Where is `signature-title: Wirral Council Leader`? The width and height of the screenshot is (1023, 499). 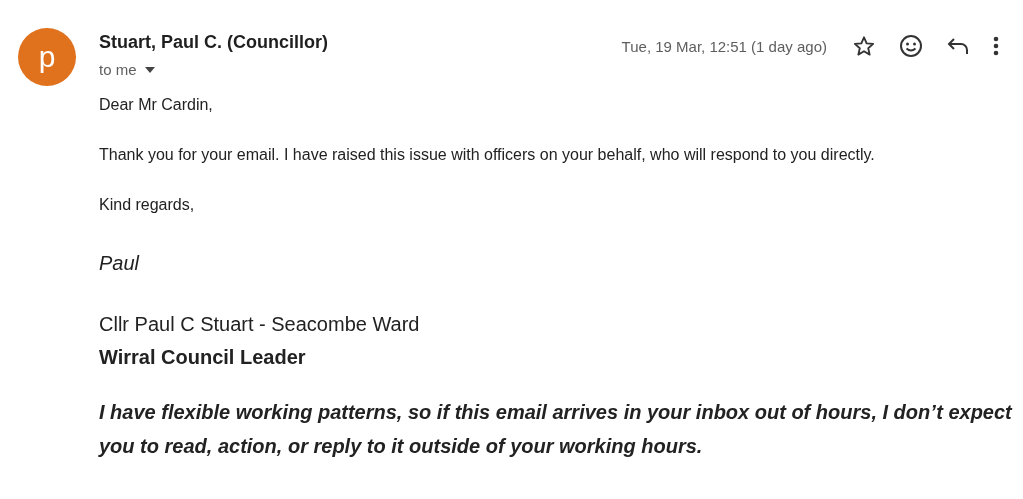 signature-title: Wirral Council Leader is located at coordinates (203, 357).